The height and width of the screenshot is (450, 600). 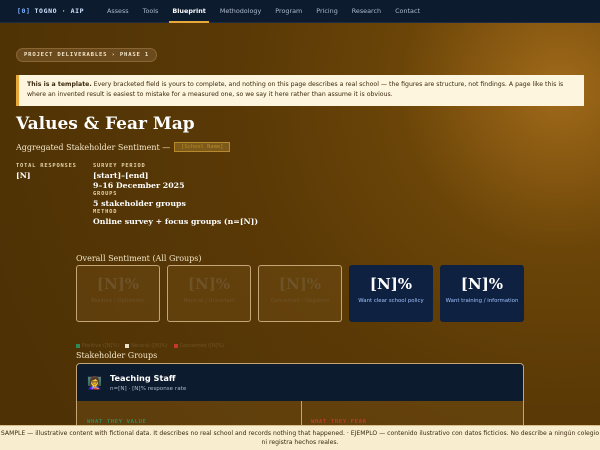 What do you see at coordinates (105, 124) in the screenshot?
I see `page-title: Values & Fear Map` at bounding box center [105, 124].